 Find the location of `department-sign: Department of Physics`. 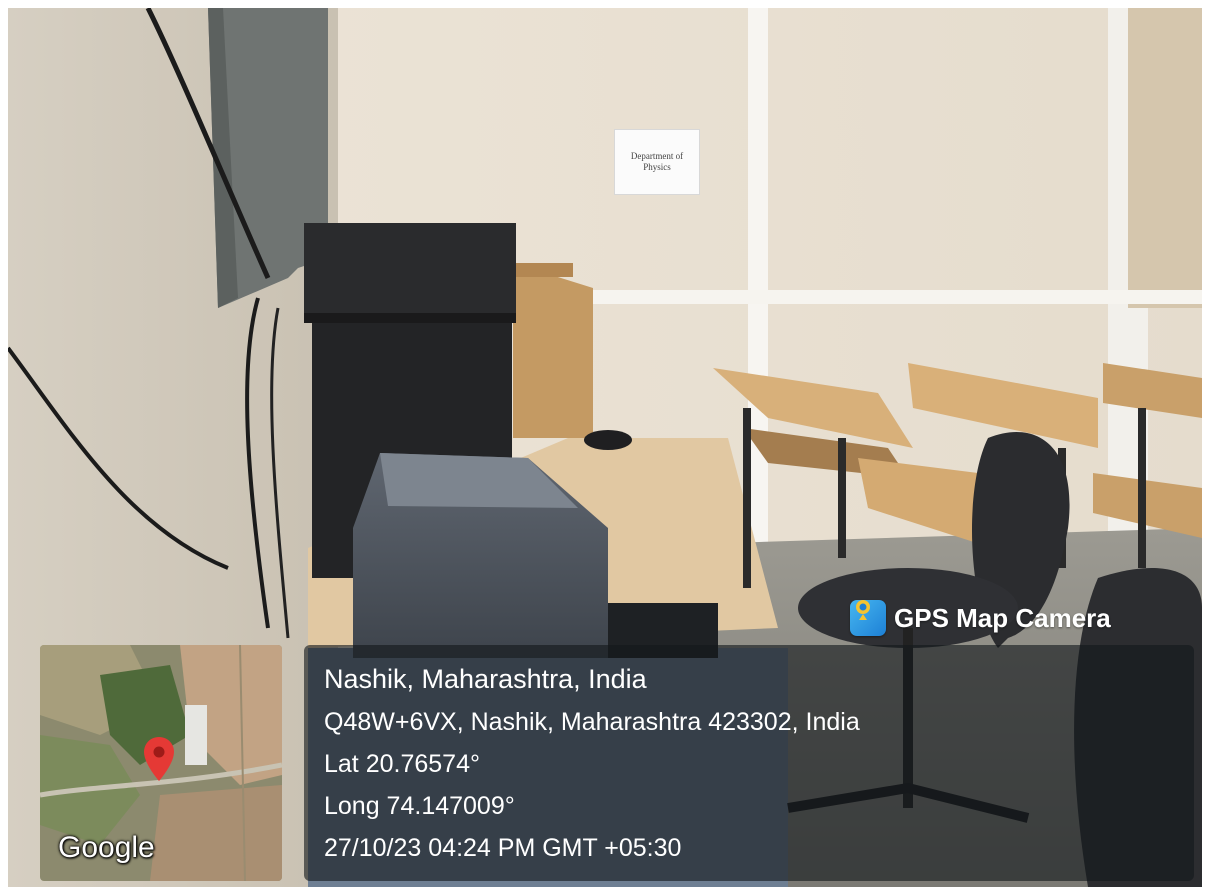

department-sign: Department of Physics is located at coordinates (657, 162).